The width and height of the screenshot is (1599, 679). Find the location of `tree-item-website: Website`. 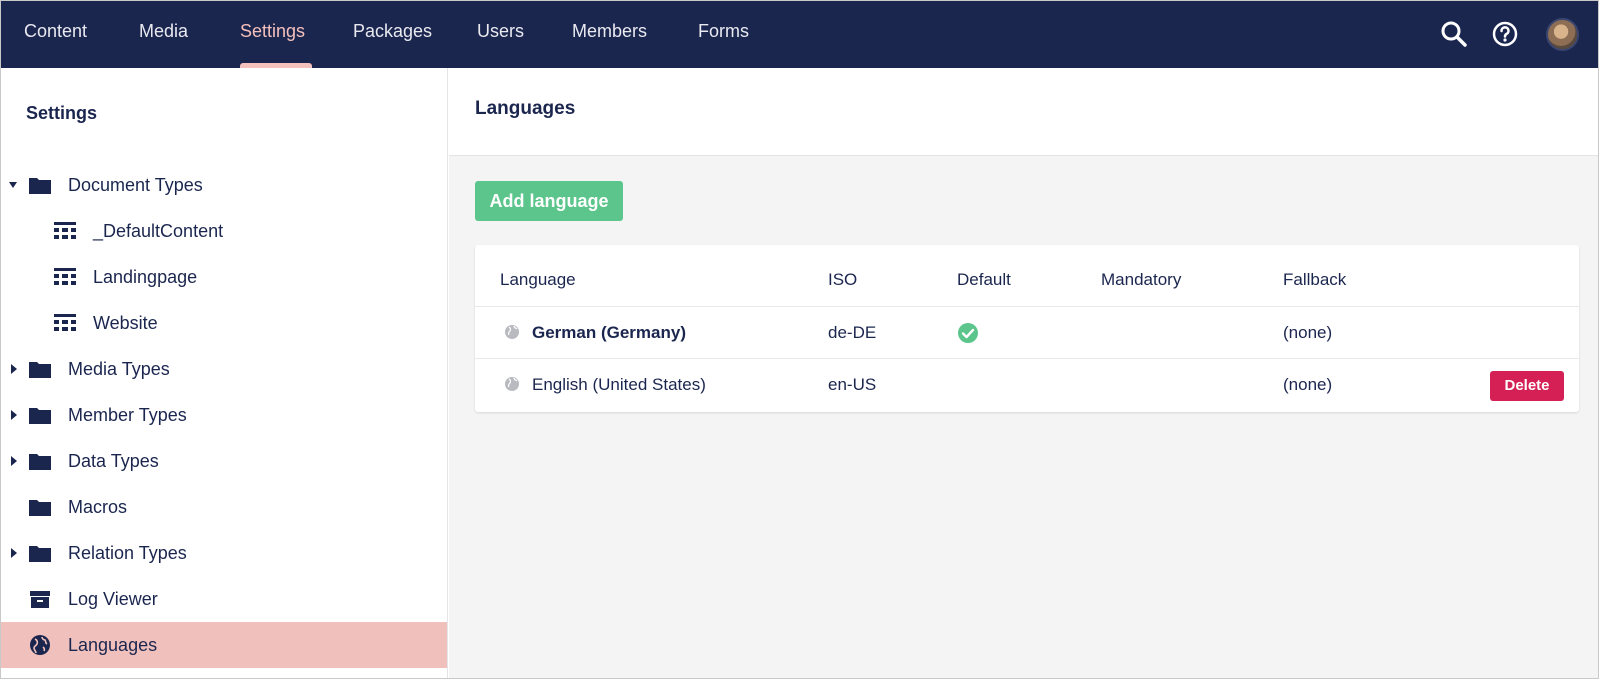

tree-item-website: Website is located at coordinates (224, 323).